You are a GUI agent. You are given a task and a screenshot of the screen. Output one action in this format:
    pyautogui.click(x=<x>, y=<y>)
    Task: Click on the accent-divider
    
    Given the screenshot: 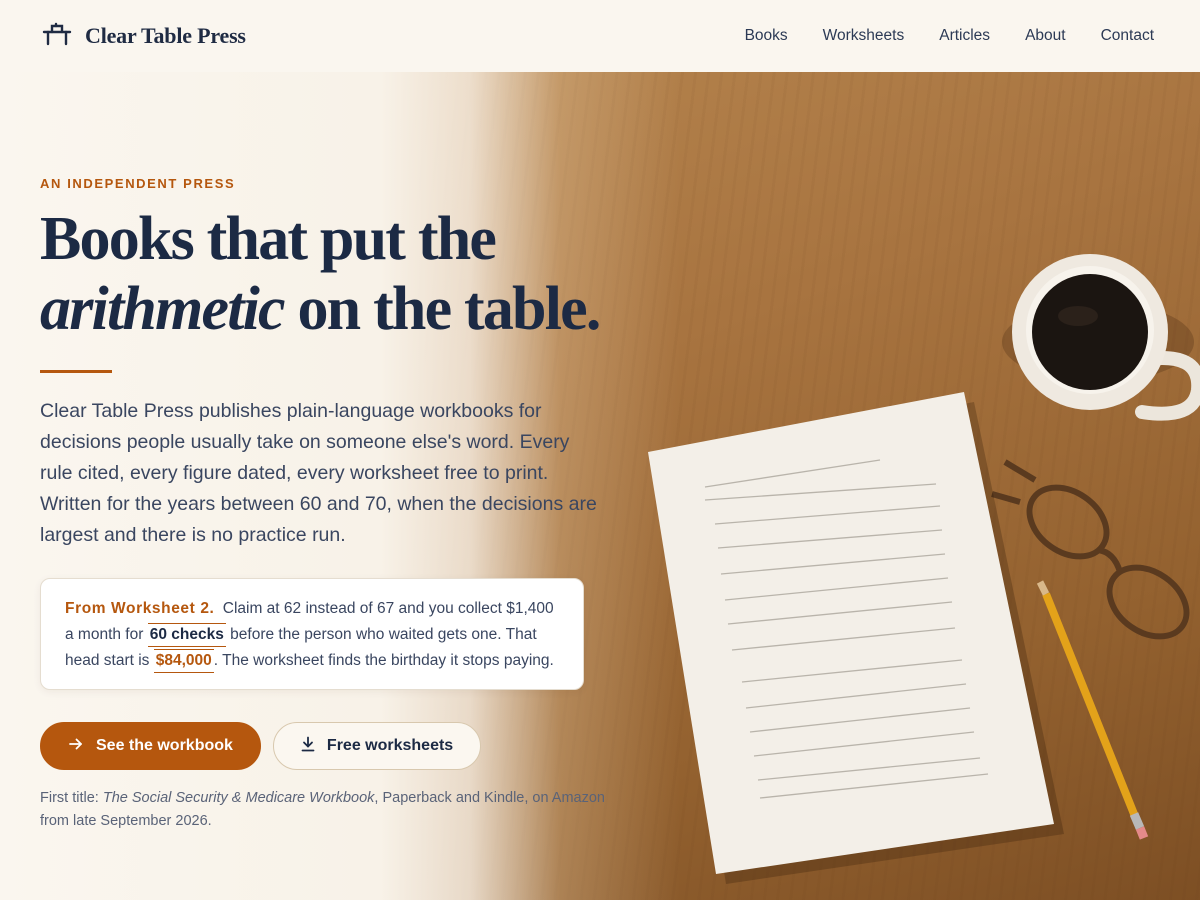 What is the action you would take?
    pyautogui.click(x=76, y=371)
    